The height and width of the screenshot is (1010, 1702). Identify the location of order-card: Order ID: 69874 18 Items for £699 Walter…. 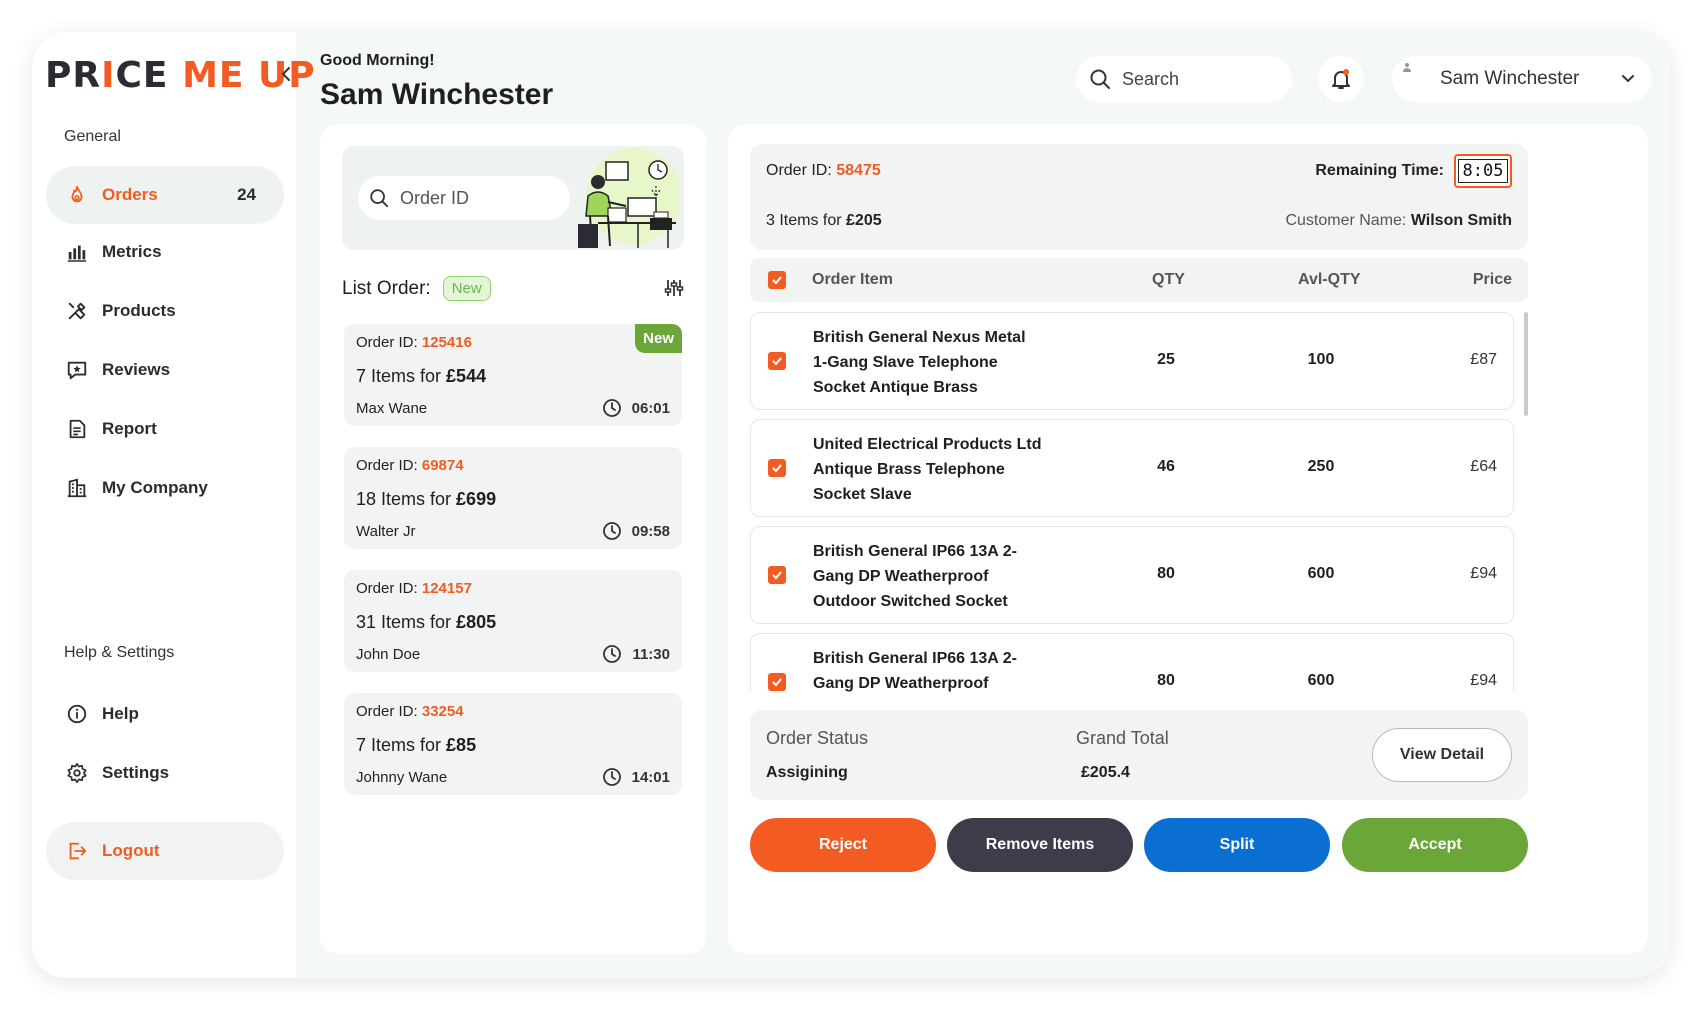
(513, 498).